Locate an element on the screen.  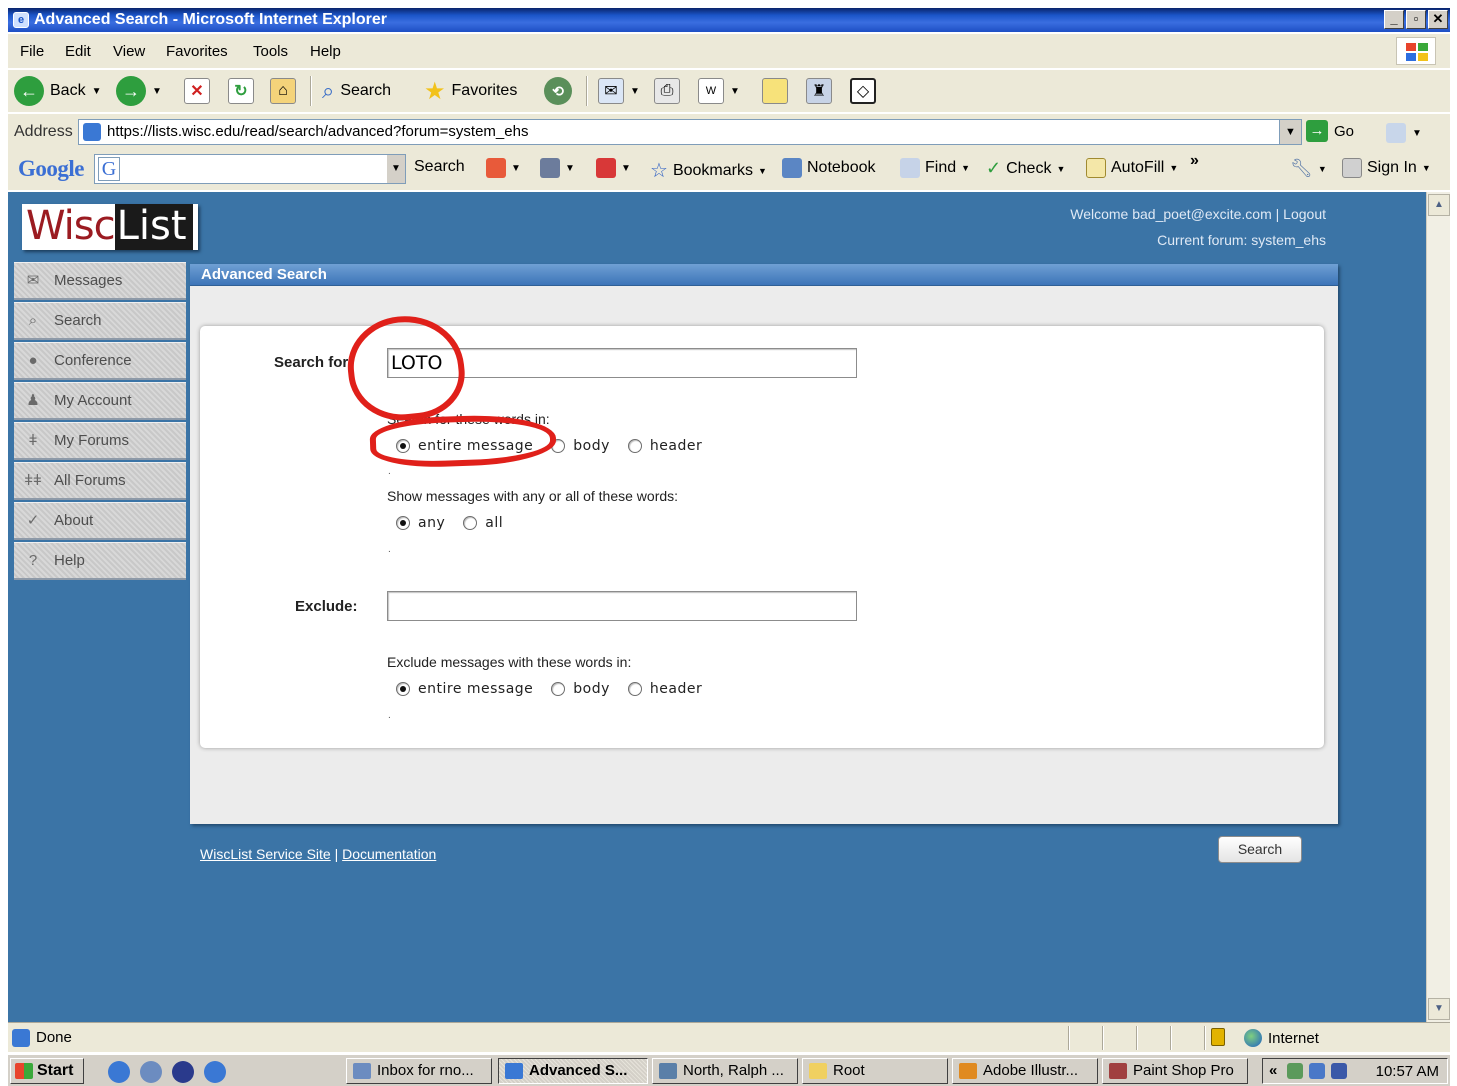
research-button: ◇ is located at coordinates (863, 91).